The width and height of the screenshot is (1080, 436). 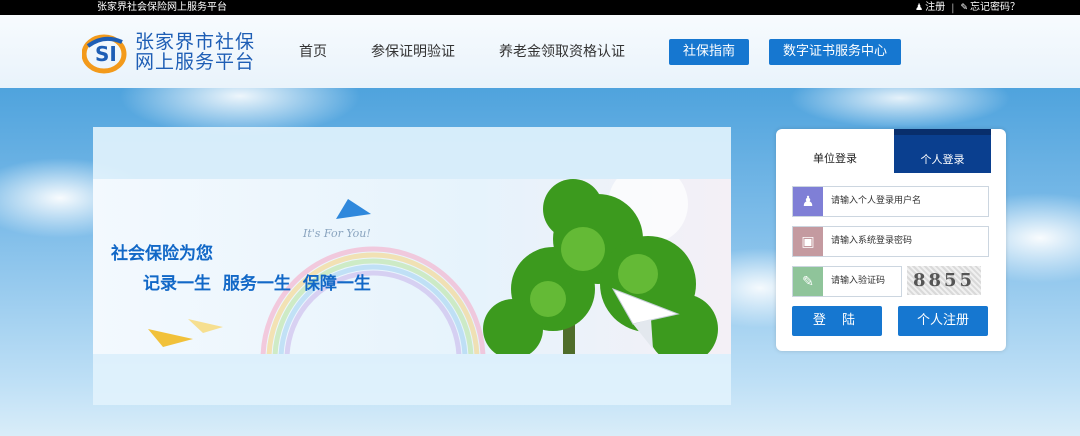 What do you see at coordinates (257, 284) in the screenshot?
I see `banner-slogan2: 记录一生 服务一生 保障一生` at bounding box center [257, 284].